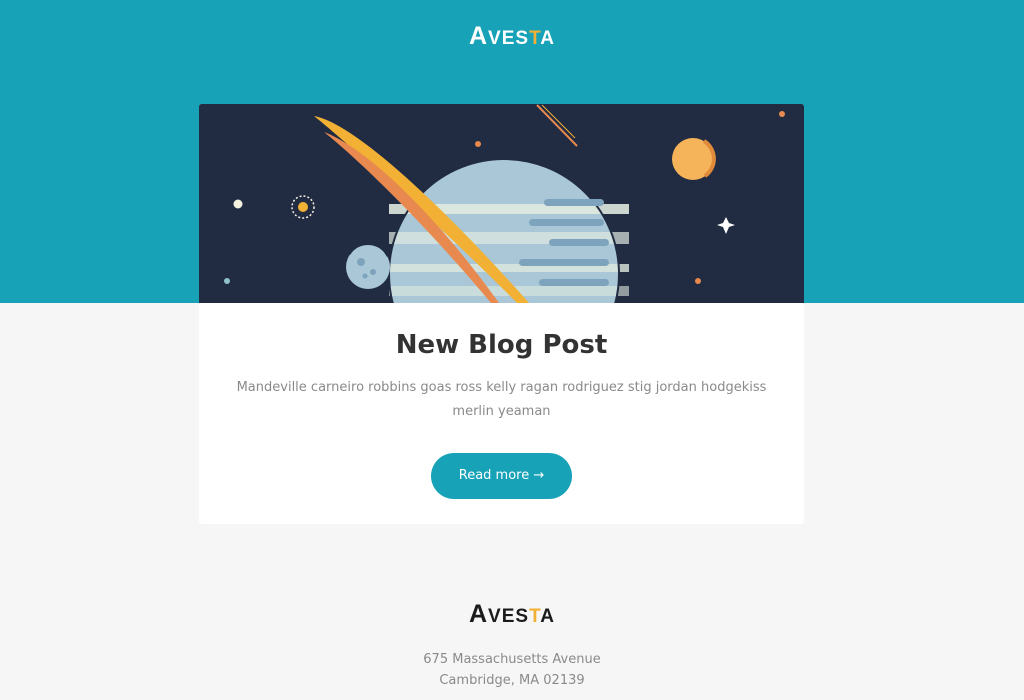 The width and height of the screenshot is (1024, 700). I want to click on footer-address-line1: 675 Massachusetts Avenue, so click(512, 659).